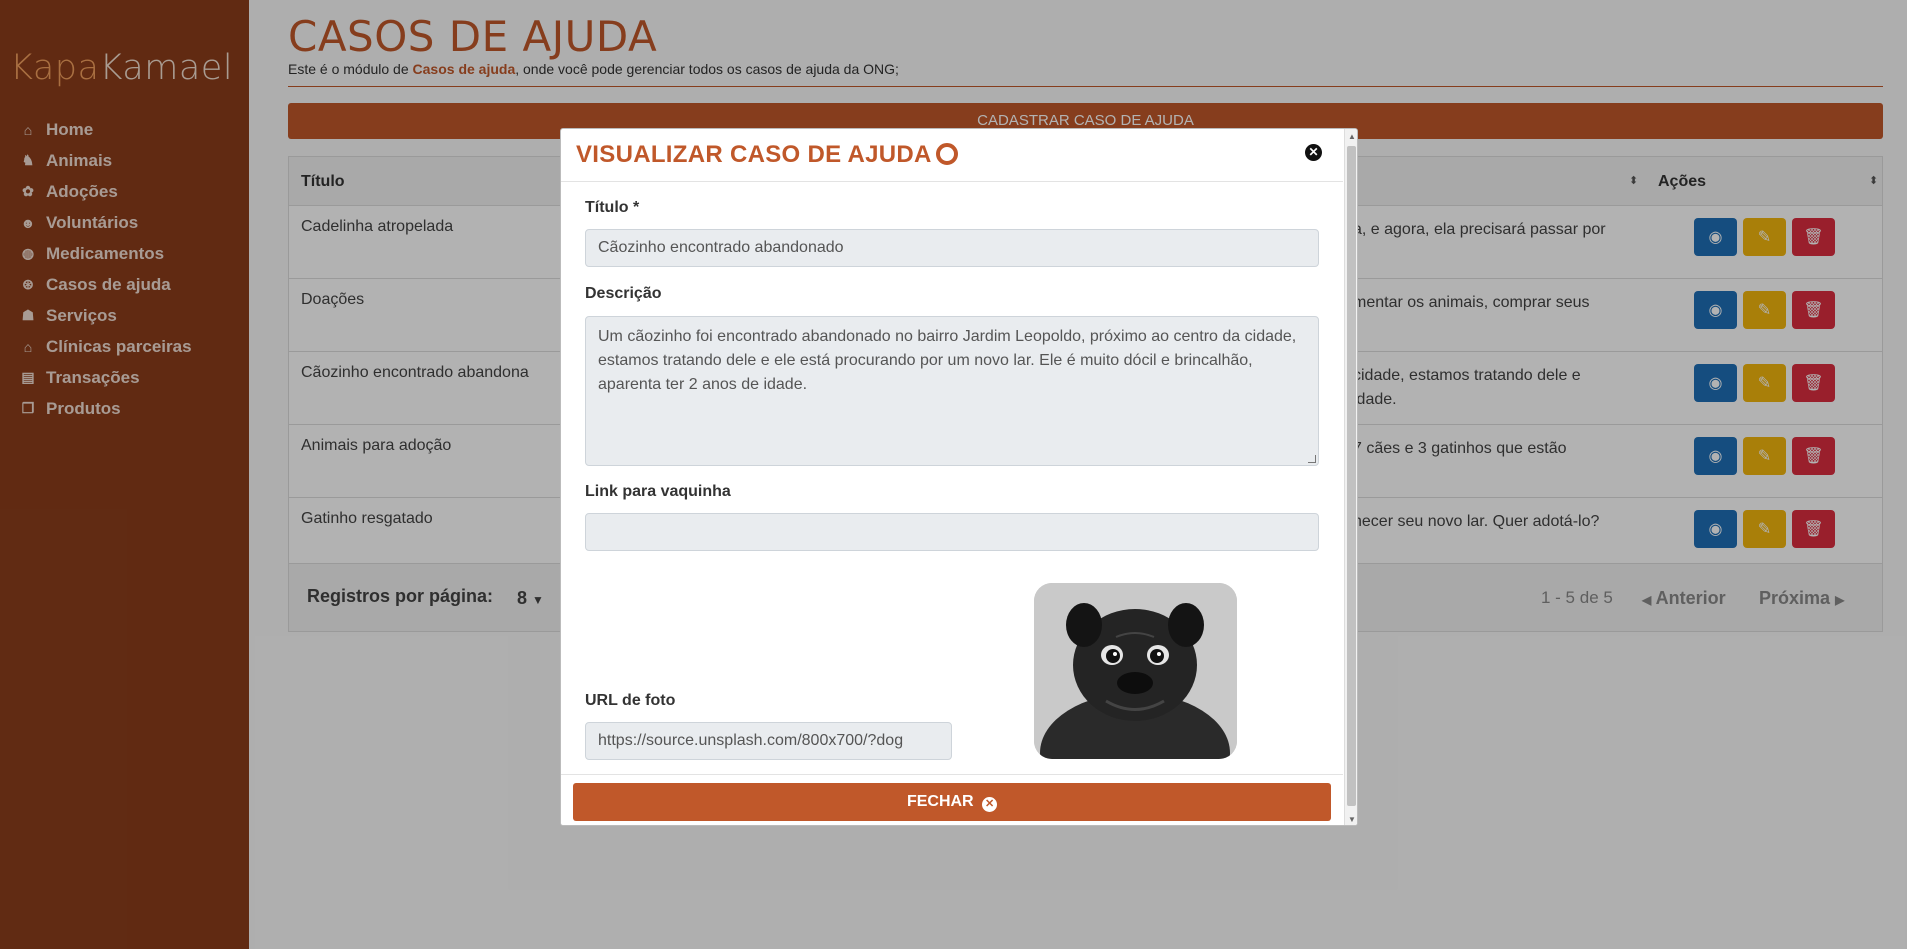 The image size is (1907, 949). Describe the element at coordinates (623, 293) in the screenshot. I see `description-label: Descrição` at that location.